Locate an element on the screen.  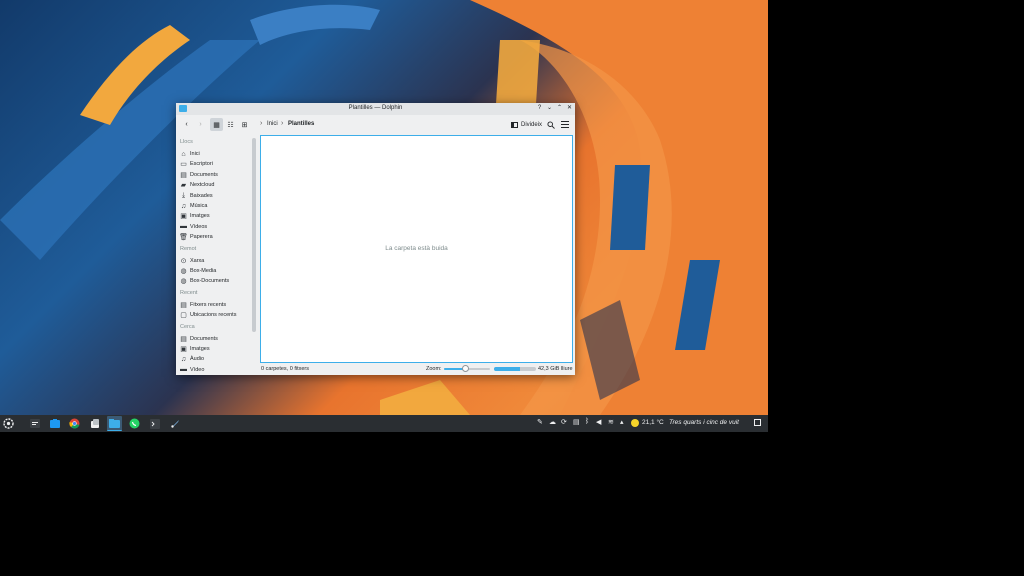
store-icon is located at coordinates (54, 423).